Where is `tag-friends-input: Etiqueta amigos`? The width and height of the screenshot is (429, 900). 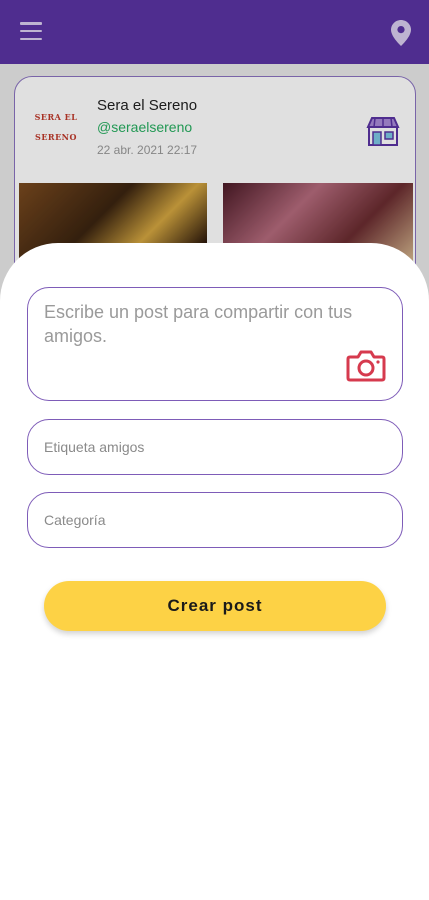
tag-friends-input: Etiqueta amigos is located at coordinates (215, 447).